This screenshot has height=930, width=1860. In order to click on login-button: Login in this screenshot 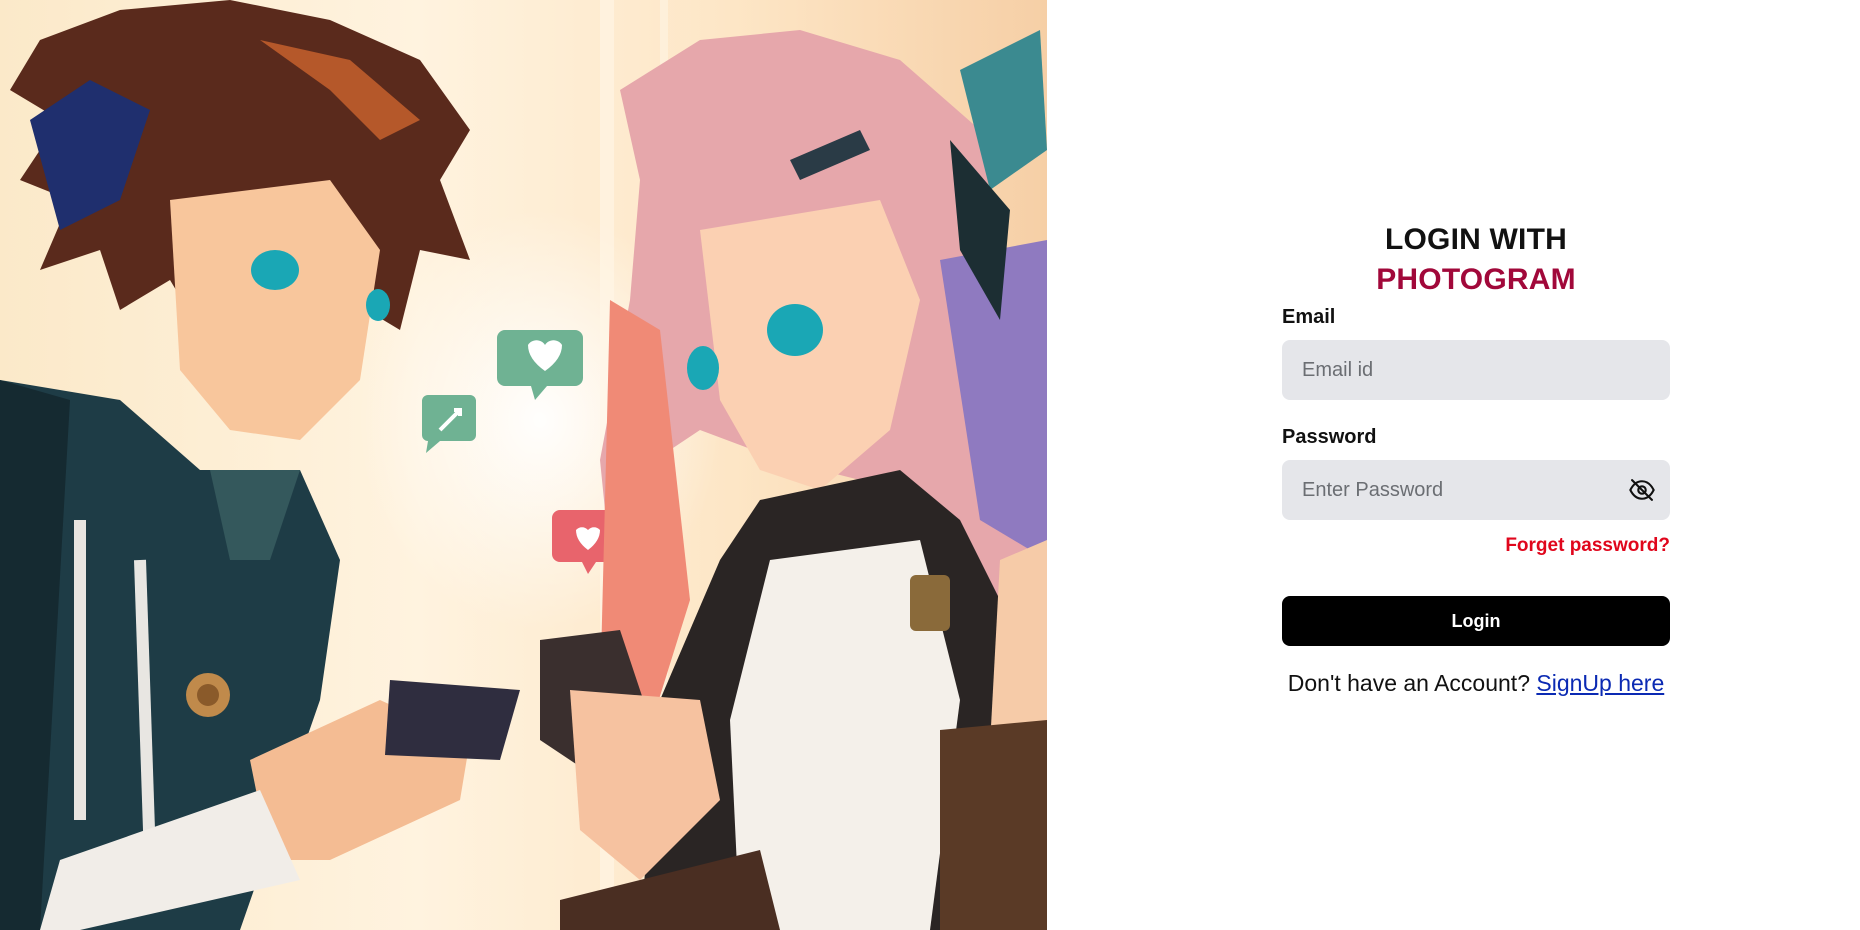, I will do `click(1476, 621)`.